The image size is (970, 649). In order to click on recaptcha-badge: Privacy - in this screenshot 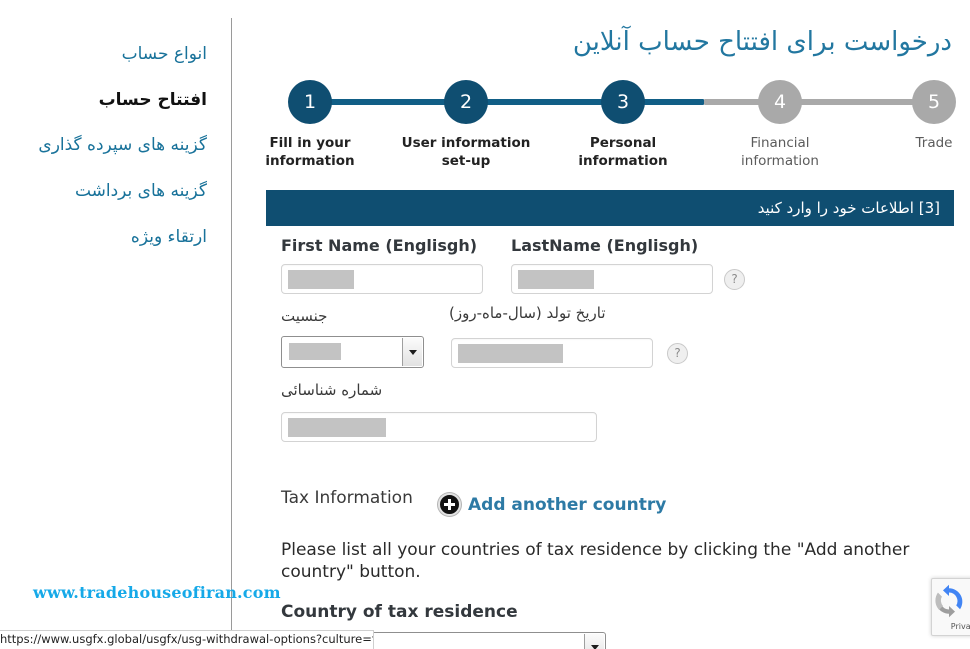, I will do `click(950, 607)`.